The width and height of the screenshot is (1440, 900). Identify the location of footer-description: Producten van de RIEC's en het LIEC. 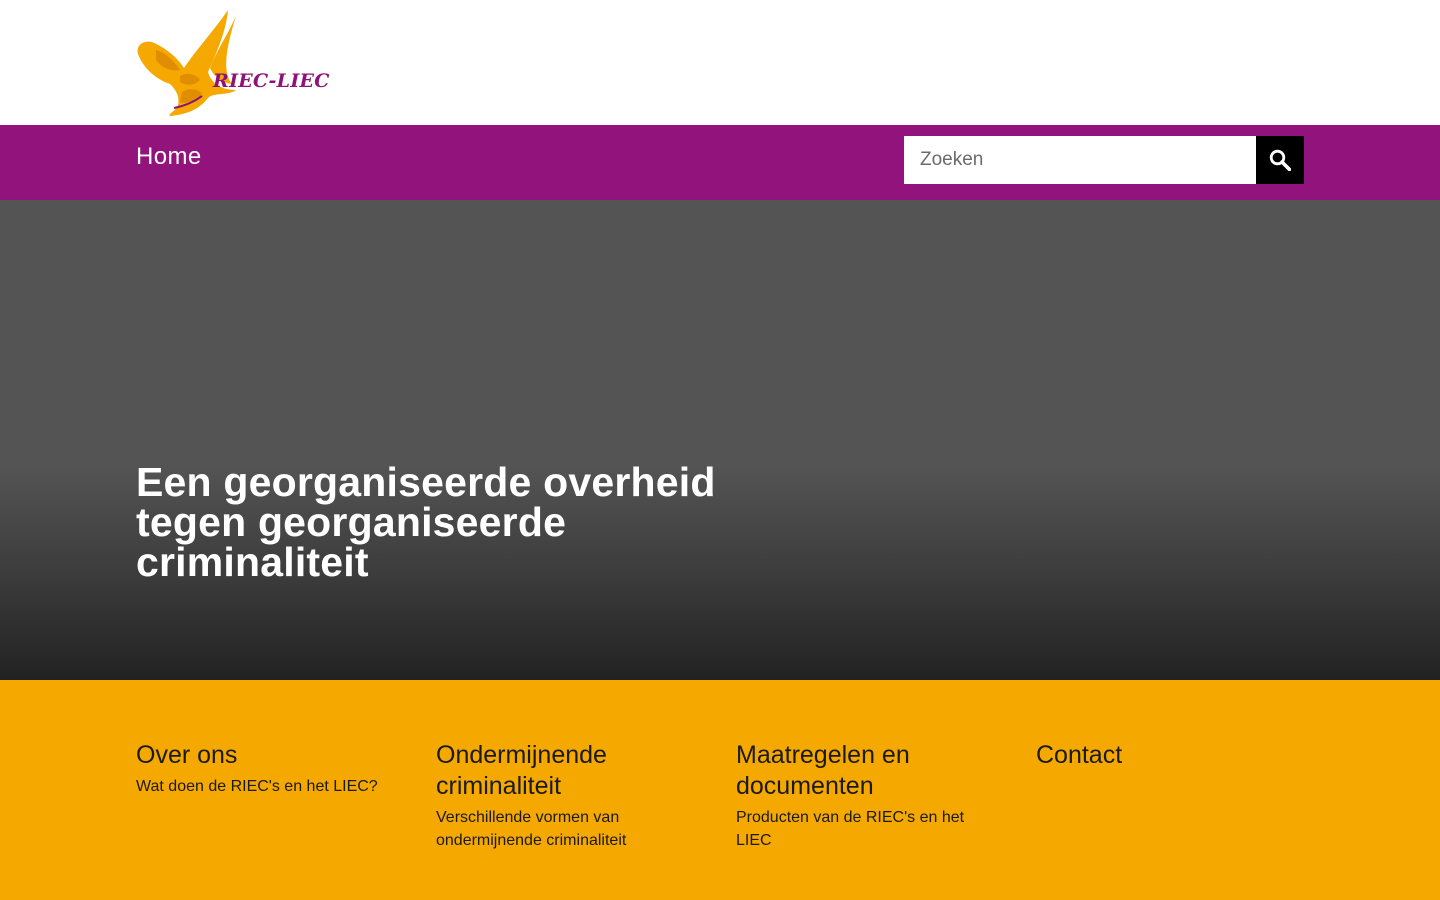
(850, 829).